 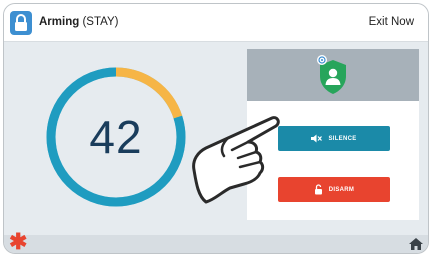 What do you see at coordinates (216, 23) in the screenshot?
I see `header-bar: Arming (STAY) Exit Now` at bounding box center [216, 23].